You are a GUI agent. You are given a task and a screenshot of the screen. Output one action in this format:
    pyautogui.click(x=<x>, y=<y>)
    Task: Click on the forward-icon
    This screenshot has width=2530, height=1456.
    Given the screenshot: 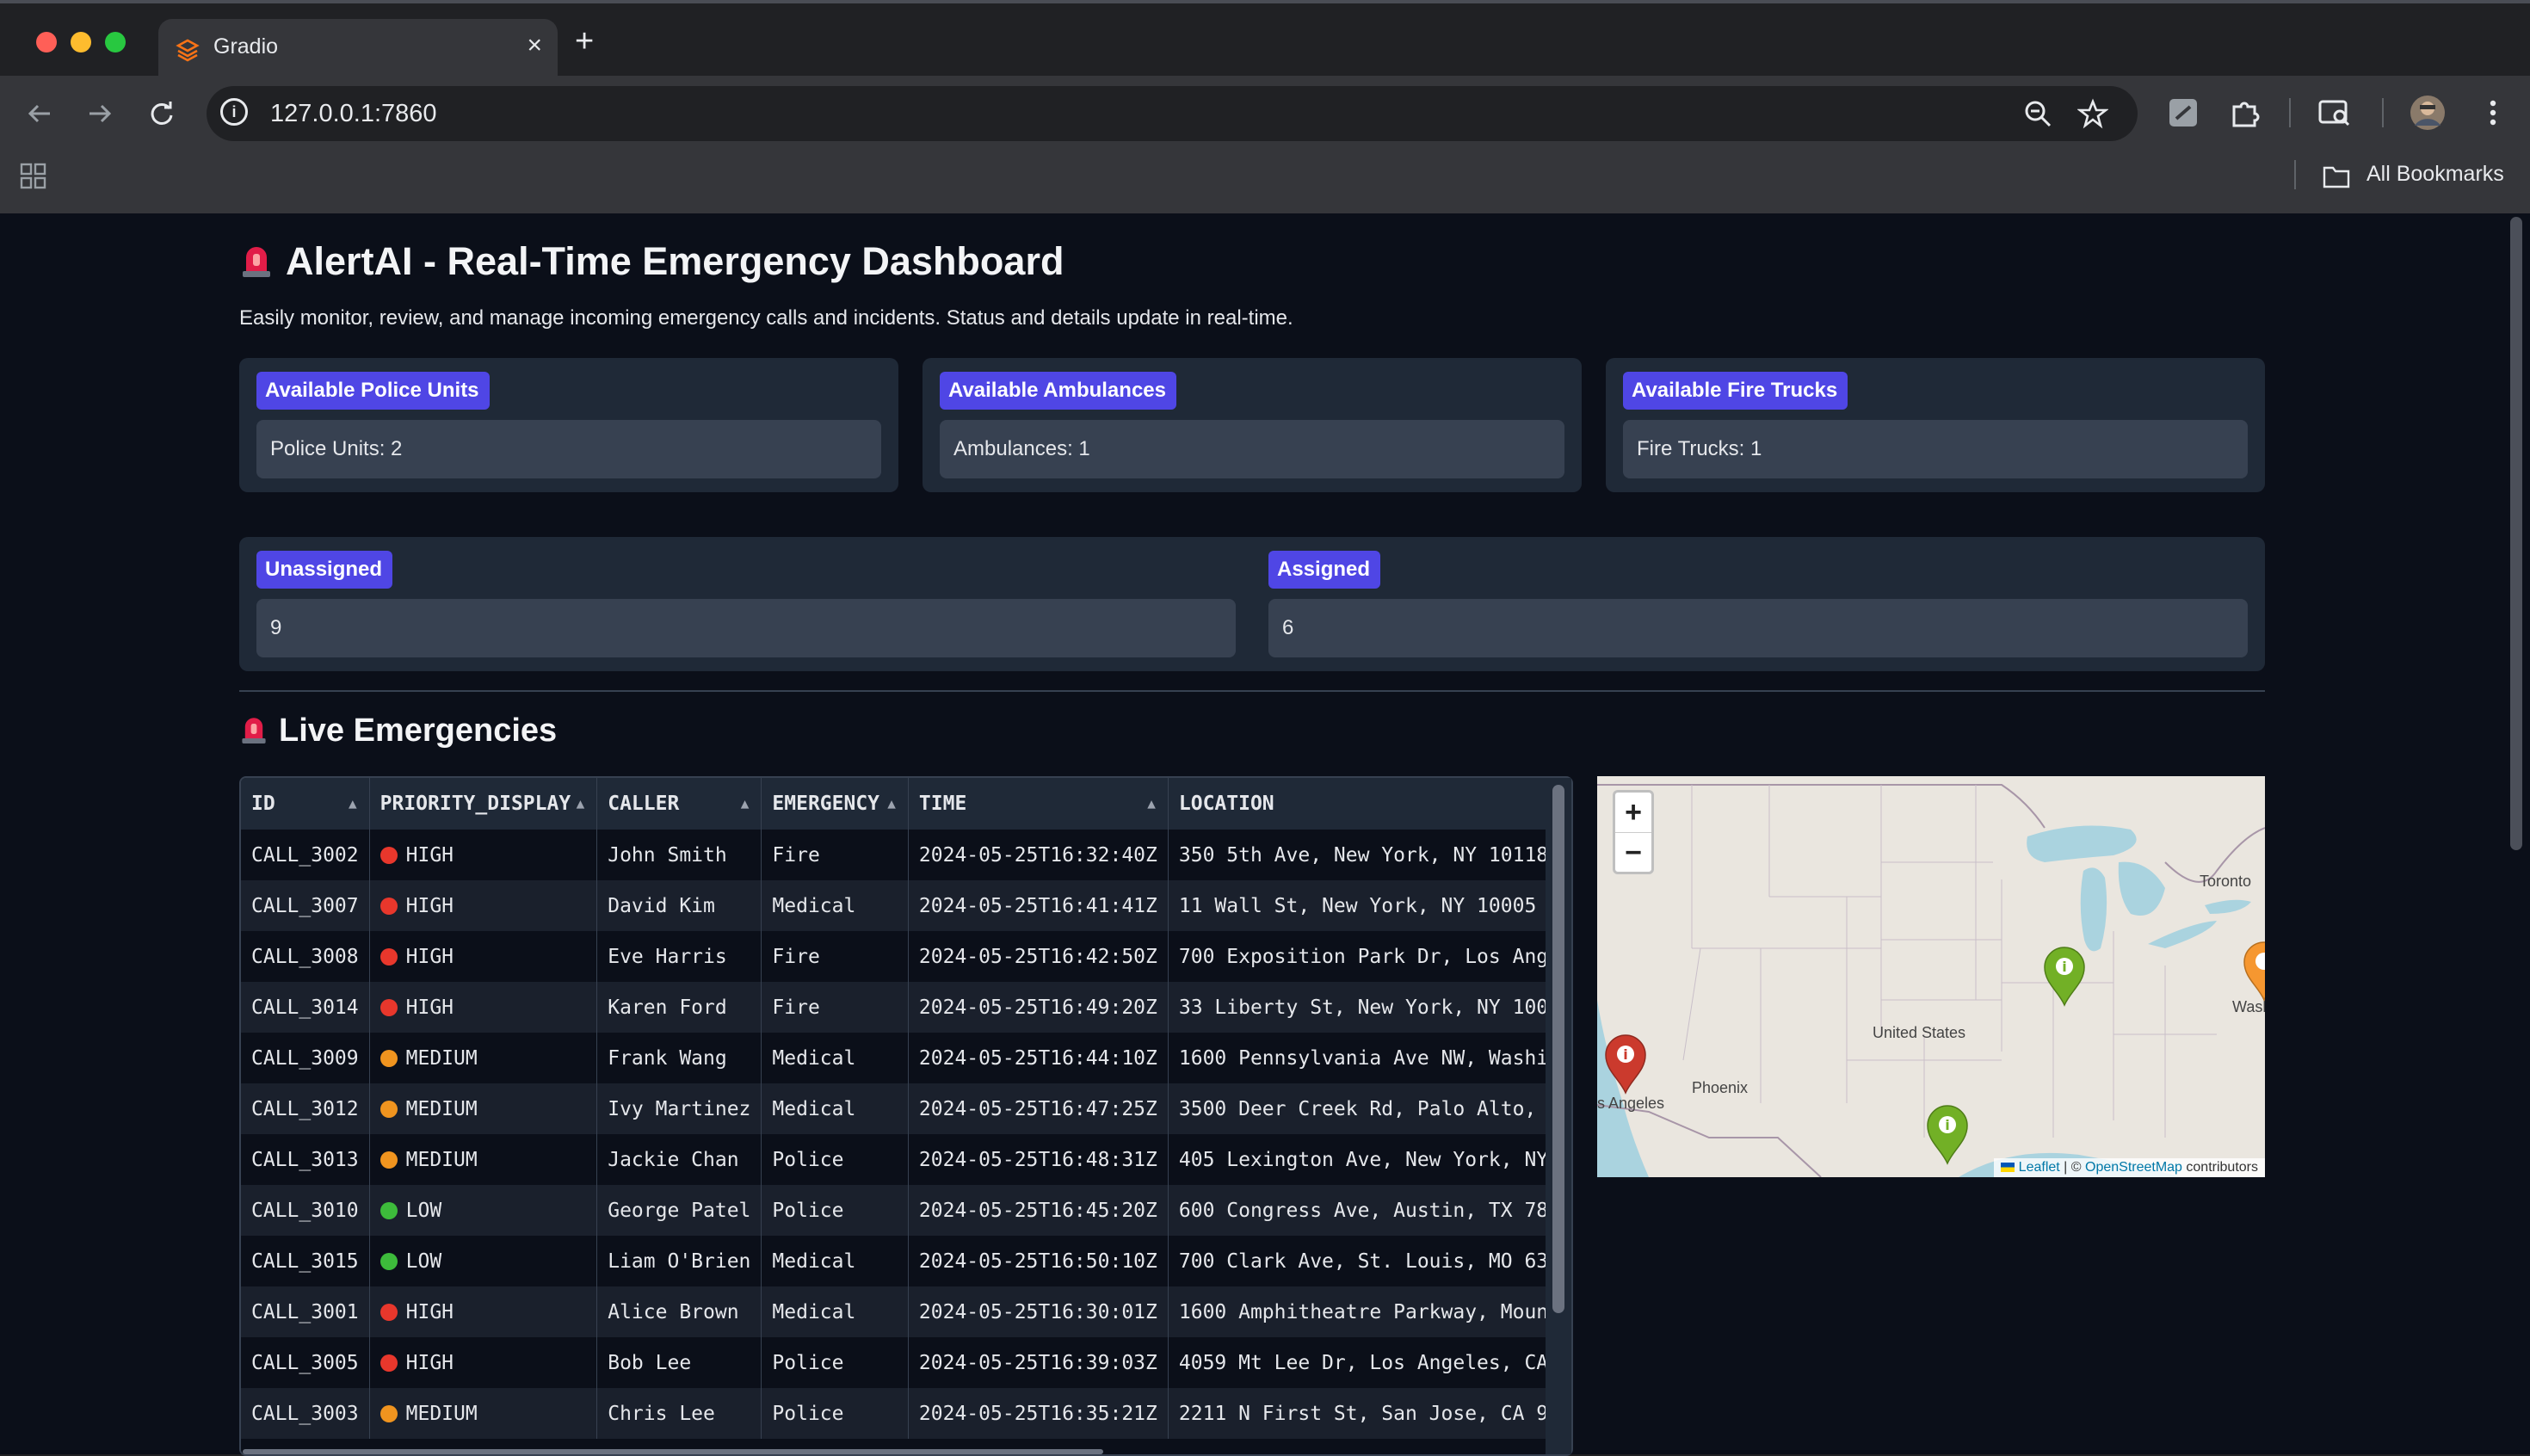 What is the action you would take?
    pyautogui.click(x=100, y=114)
    